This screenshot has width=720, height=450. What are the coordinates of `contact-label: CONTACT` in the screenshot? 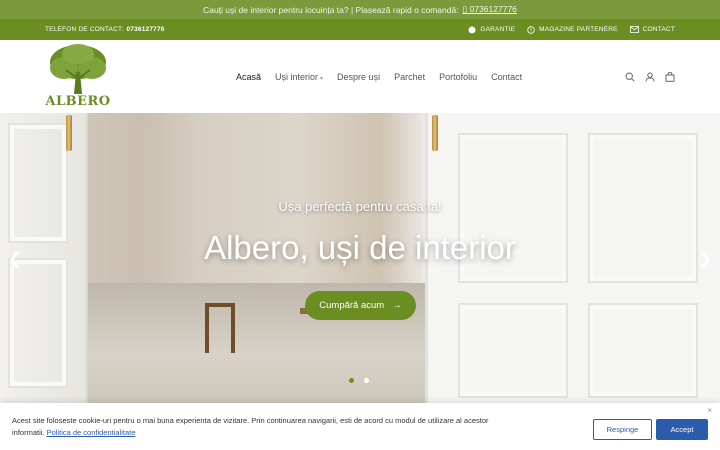 It's located at (658, 29).